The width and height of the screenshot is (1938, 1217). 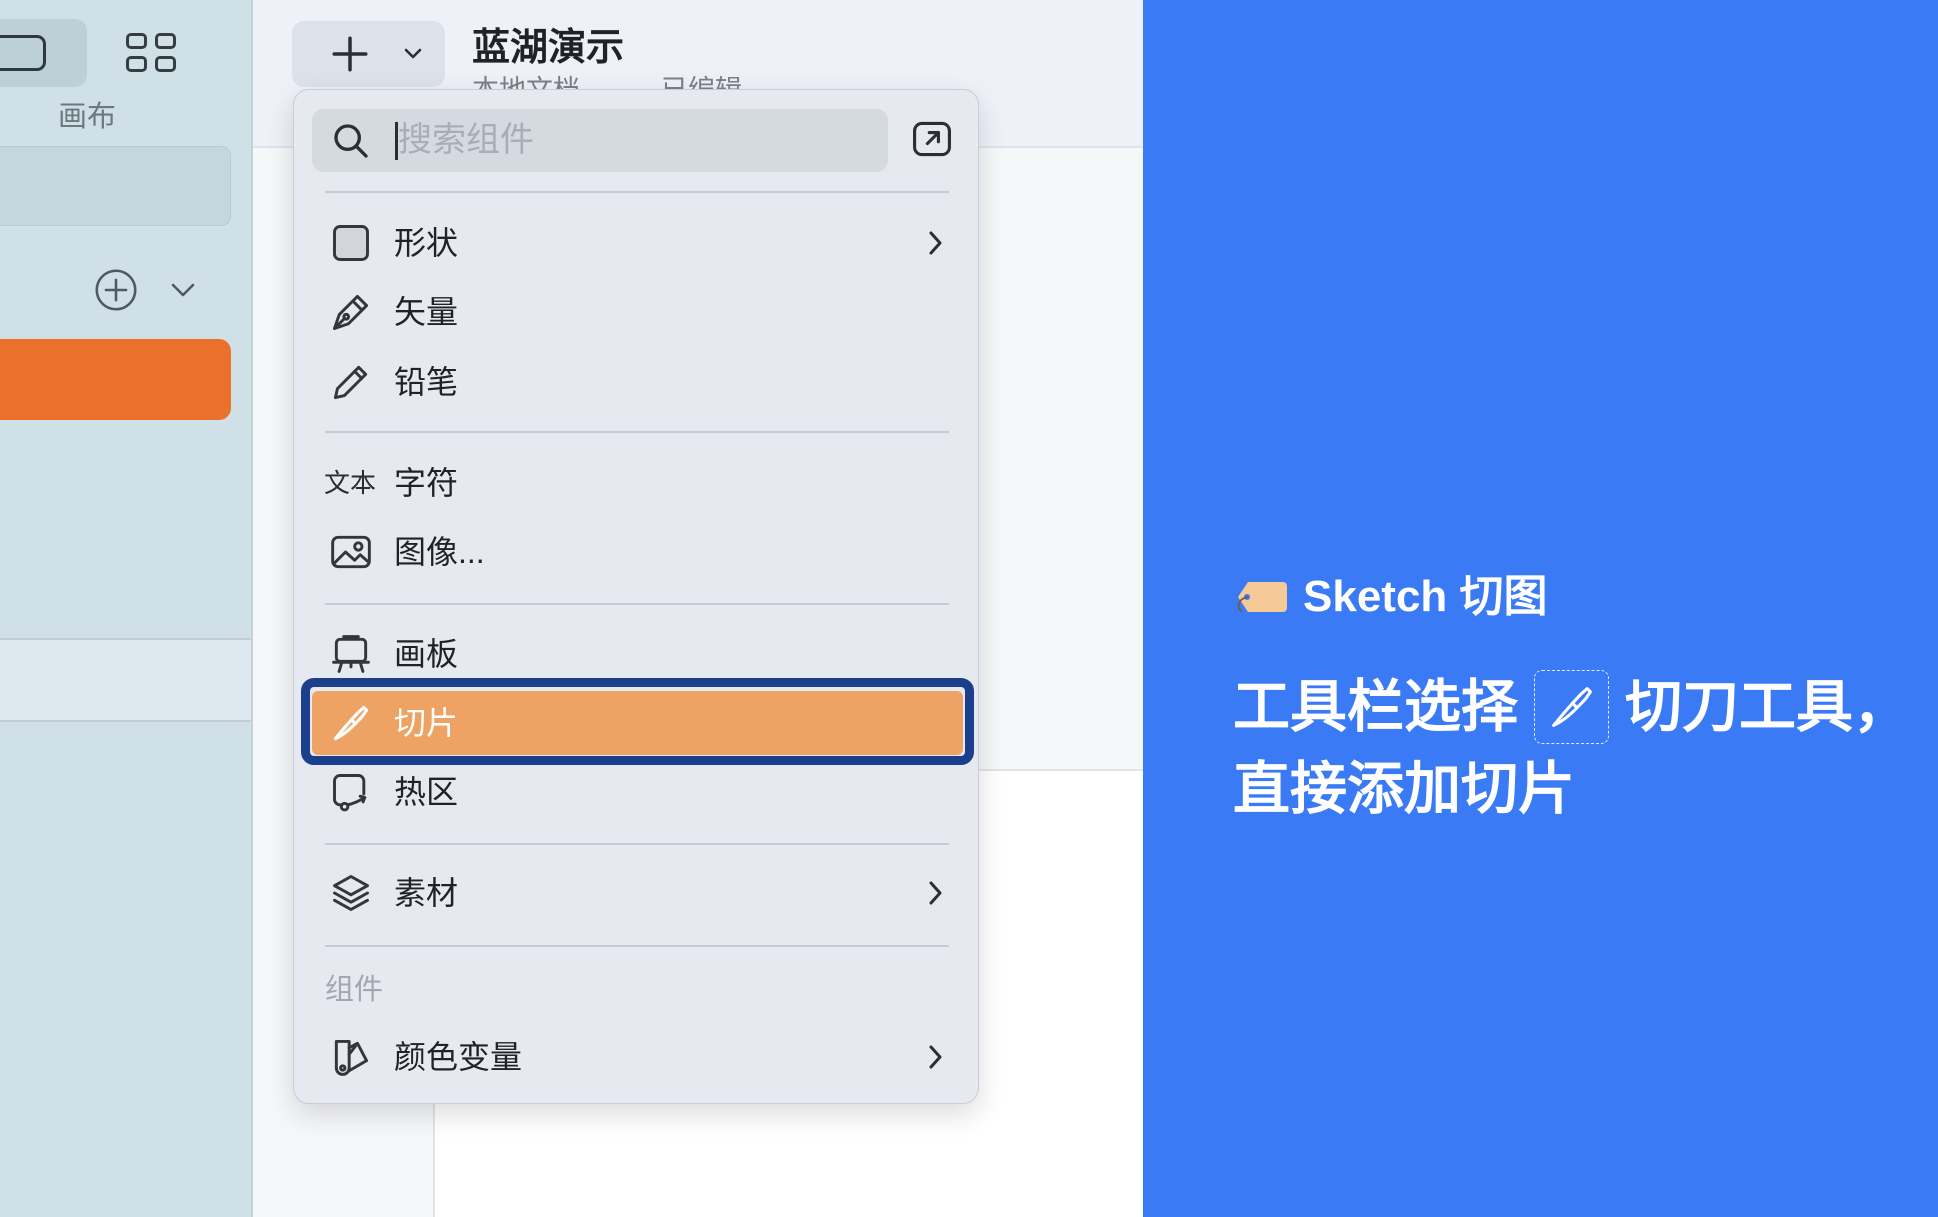 What do you see at coordinates (426, 483) in the screenshot?
I see `menu-item-label: 字符` at bounding box center [426, 483].